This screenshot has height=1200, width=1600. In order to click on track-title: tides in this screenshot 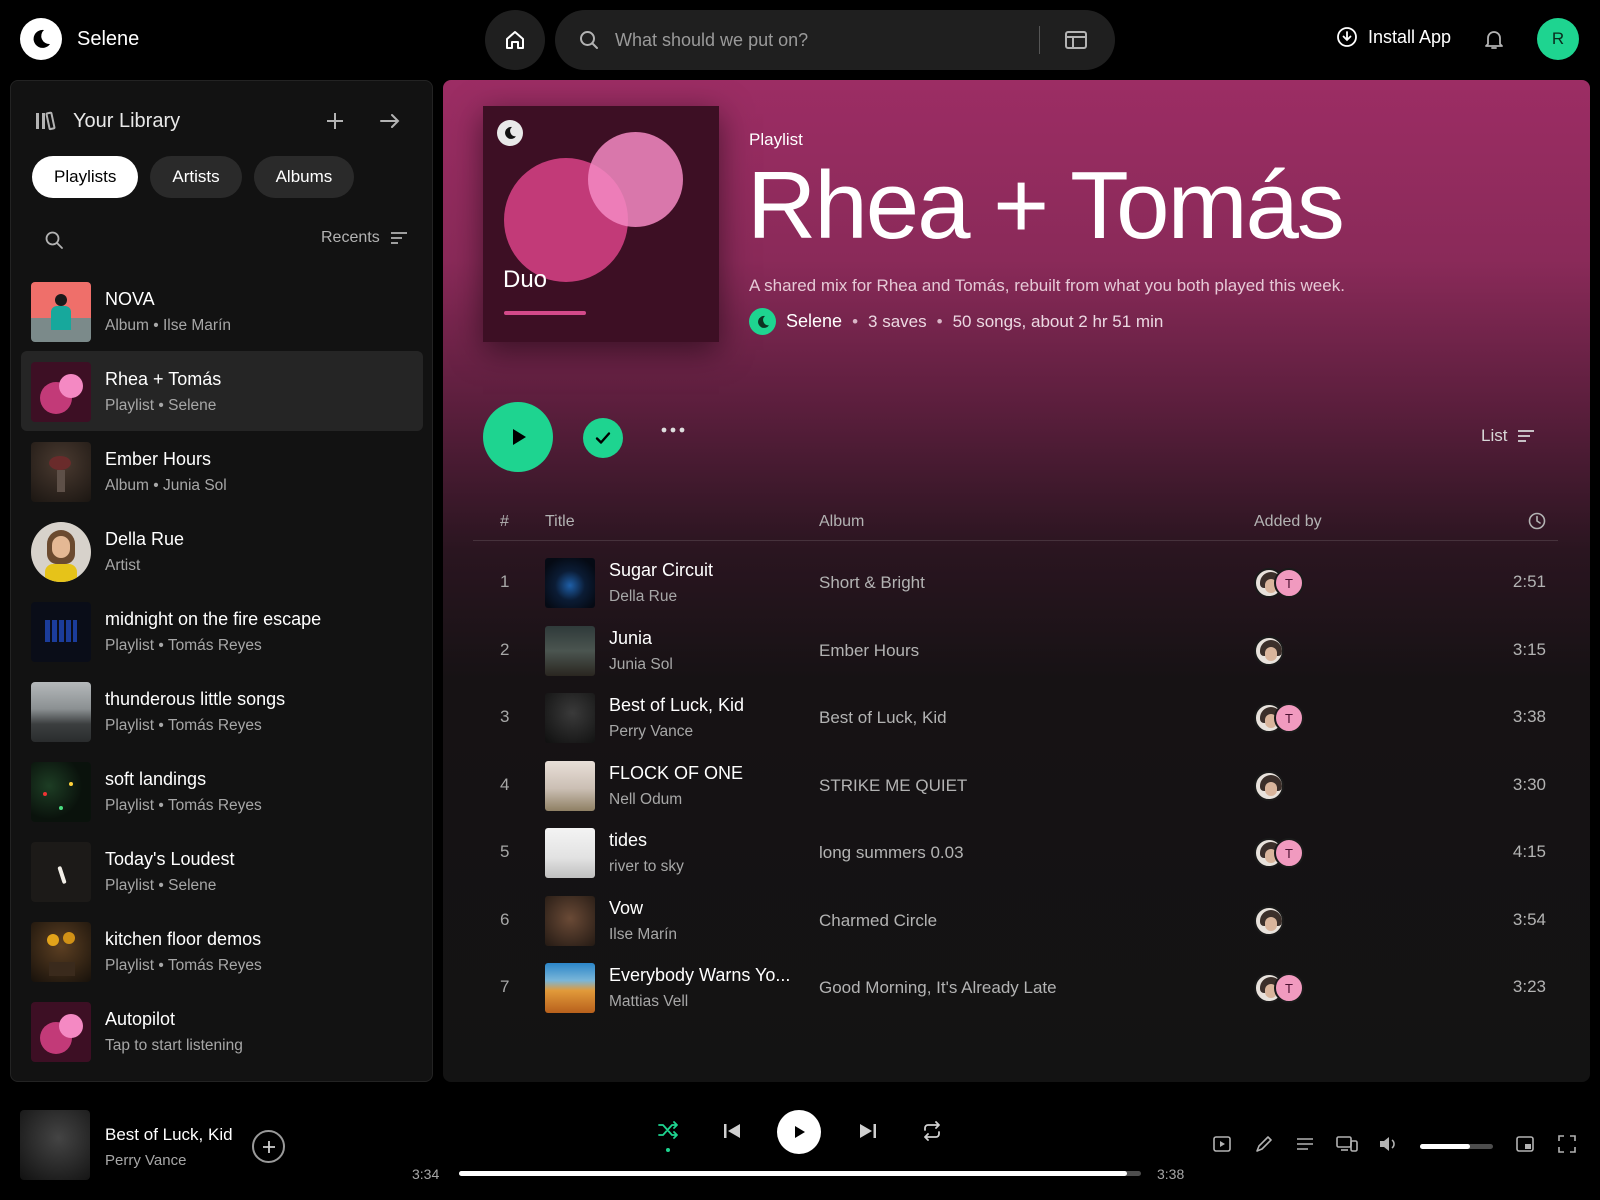, I will do `click(628, 840)`.